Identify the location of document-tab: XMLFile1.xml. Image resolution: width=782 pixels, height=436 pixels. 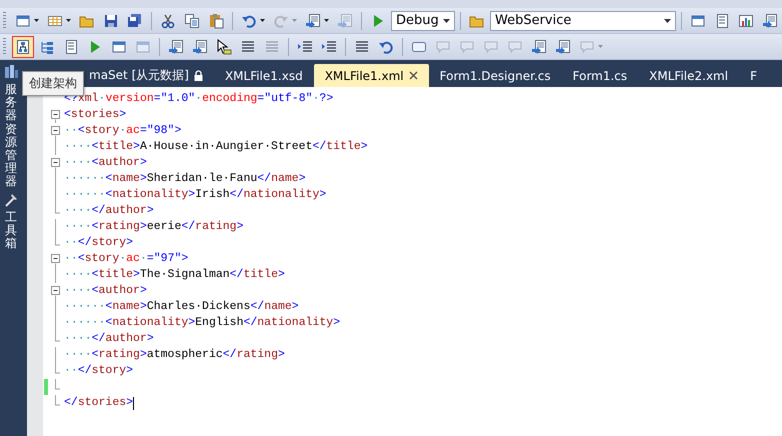
(371, 75).